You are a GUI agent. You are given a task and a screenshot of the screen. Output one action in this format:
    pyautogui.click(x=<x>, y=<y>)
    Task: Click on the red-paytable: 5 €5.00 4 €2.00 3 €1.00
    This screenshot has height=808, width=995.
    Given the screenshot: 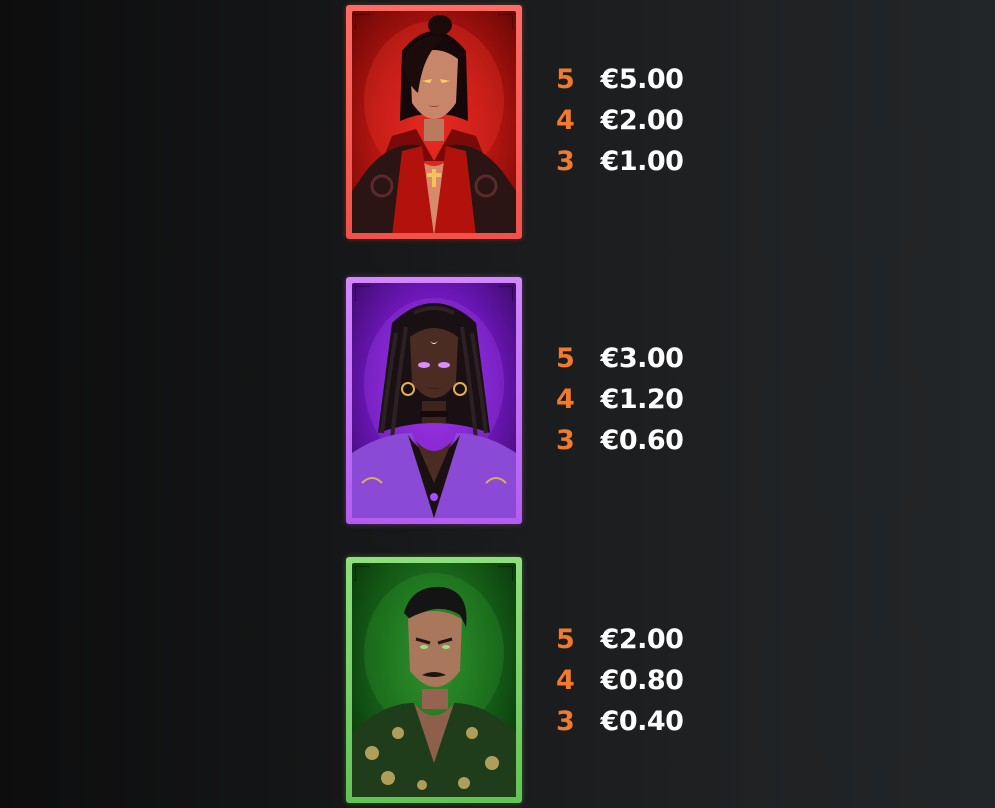 What is the action you would take?
    pyautogui.click(x=623, y=120)
    